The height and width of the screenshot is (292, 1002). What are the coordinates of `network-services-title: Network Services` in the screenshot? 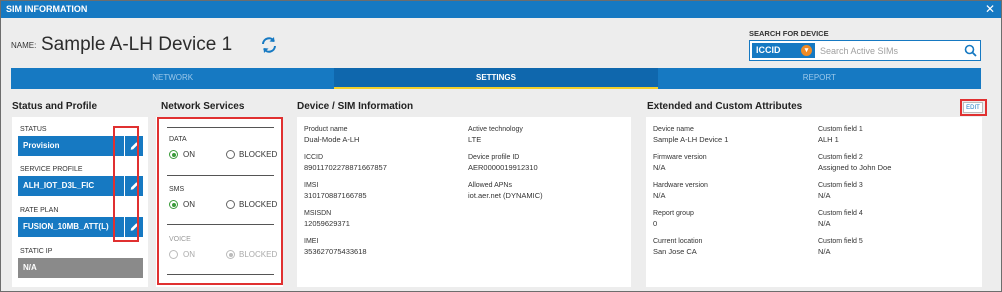 It's located at (203, 106).